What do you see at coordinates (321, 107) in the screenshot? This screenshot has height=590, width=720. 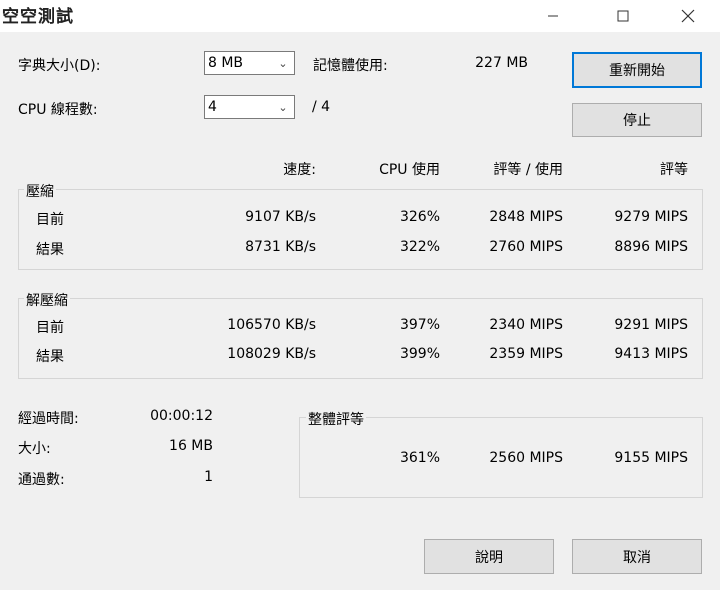 I see `cpu-threads-max: / 4` at bounding box center [321, 107].